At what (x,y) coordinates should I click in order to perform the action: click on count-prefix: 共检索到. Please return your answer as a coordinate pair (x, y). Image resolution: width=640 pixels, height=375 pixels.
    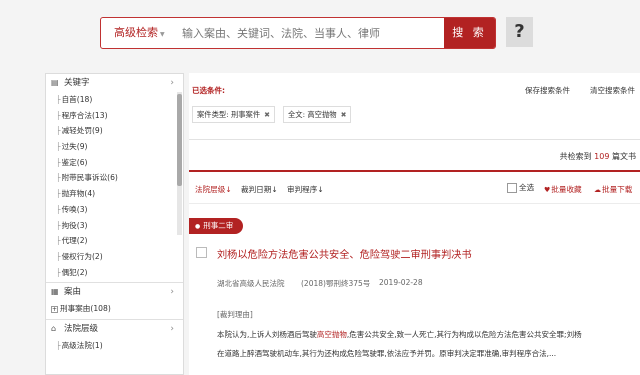
    Looking at the image, I should click on (575, 156).